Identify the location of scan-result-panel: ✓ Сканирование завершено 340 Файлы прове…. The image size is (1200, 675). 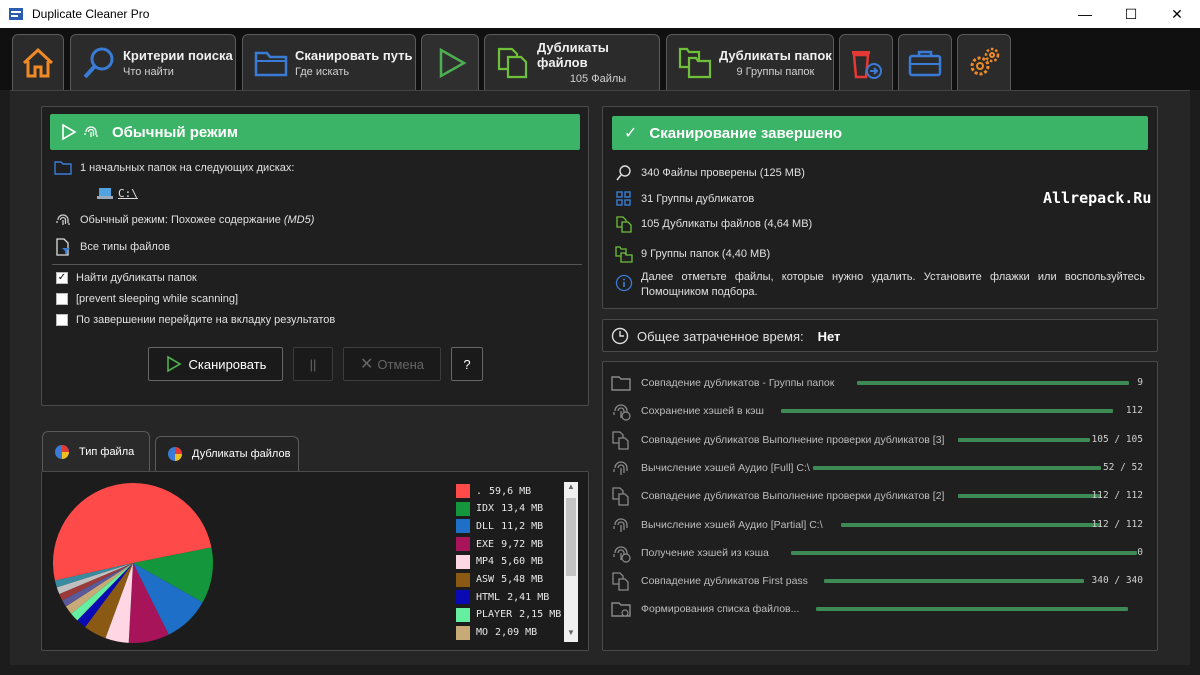
(880, 207).